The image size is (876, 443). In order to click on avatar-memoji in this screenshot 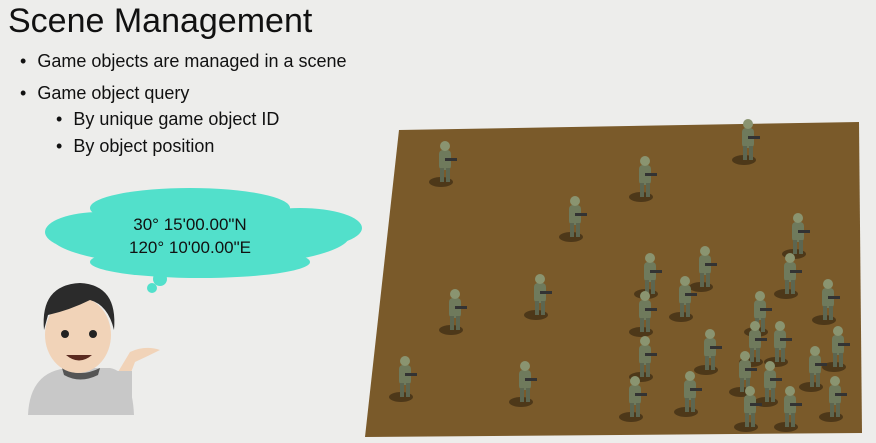, I will do `click(94, 349)`.